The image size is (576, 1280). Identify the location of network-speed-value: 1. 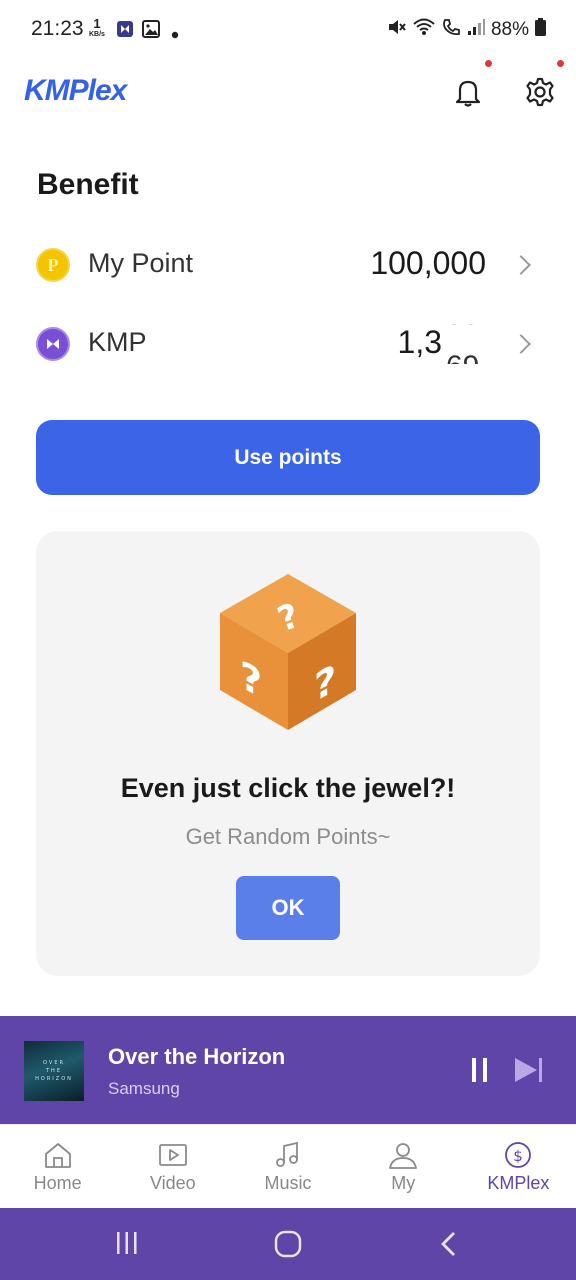
(97, 23).